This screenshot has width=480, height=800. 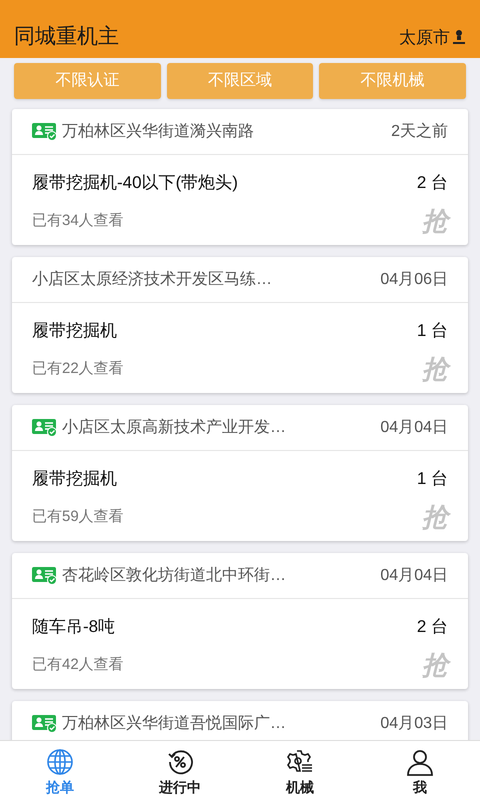 What do you see at coordinates (135, 183) in the screenshot?
I see `machine-name: 履带挖掘机-40以下(带炮头)` at bounding box center [135, 183].